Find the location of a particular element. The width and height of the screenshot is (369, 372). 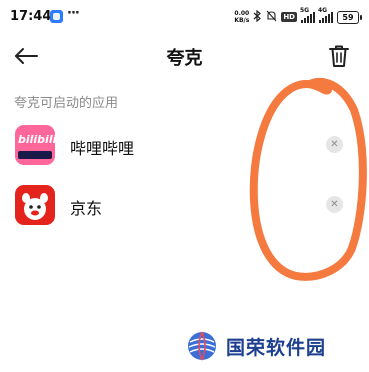

watermark: 国荣软件园 is located at coordinates (256, 346).